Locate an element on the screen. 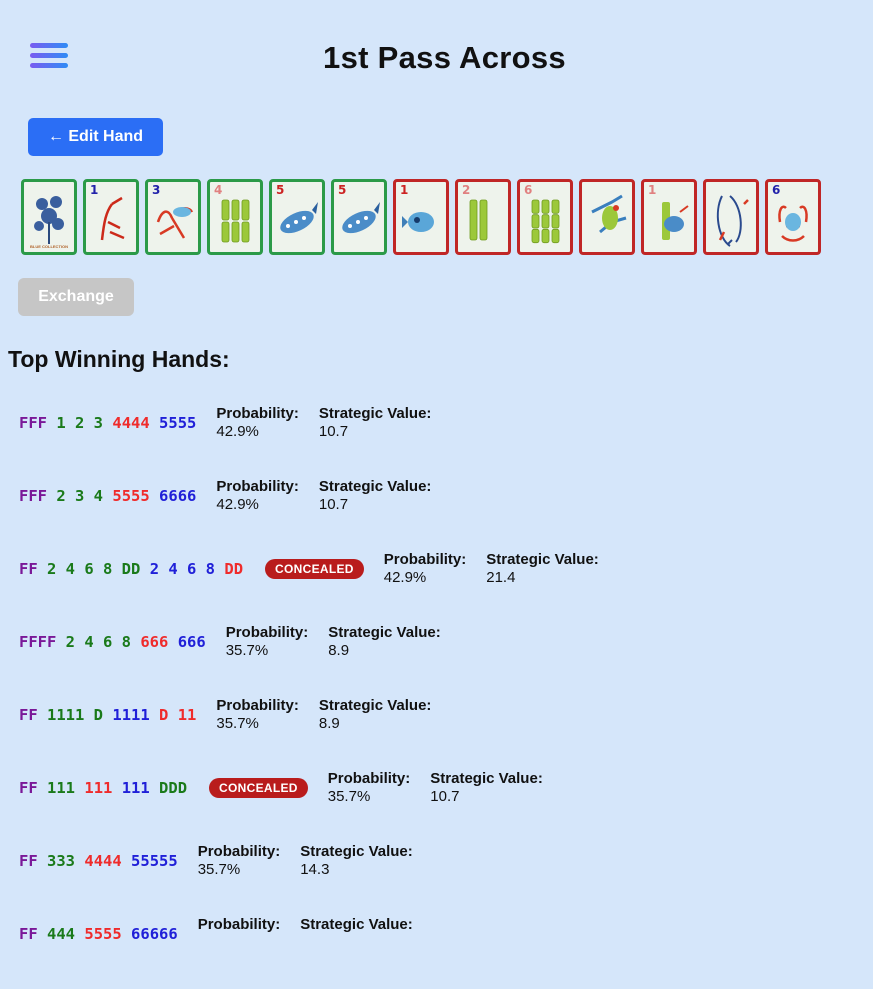  hand-segment: 333 is located at coordinates (61, 861).